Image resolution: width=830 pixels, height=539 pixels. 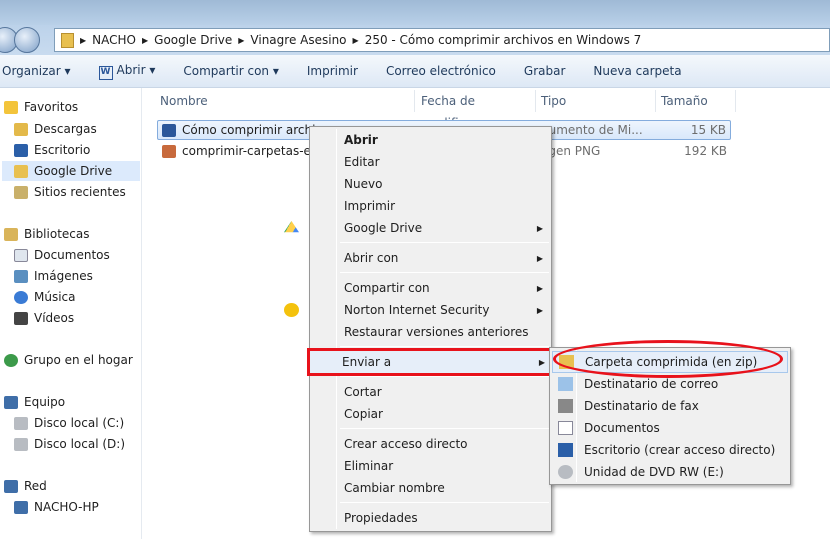 I want to click on videos-icon, so click(x=21, y=318).